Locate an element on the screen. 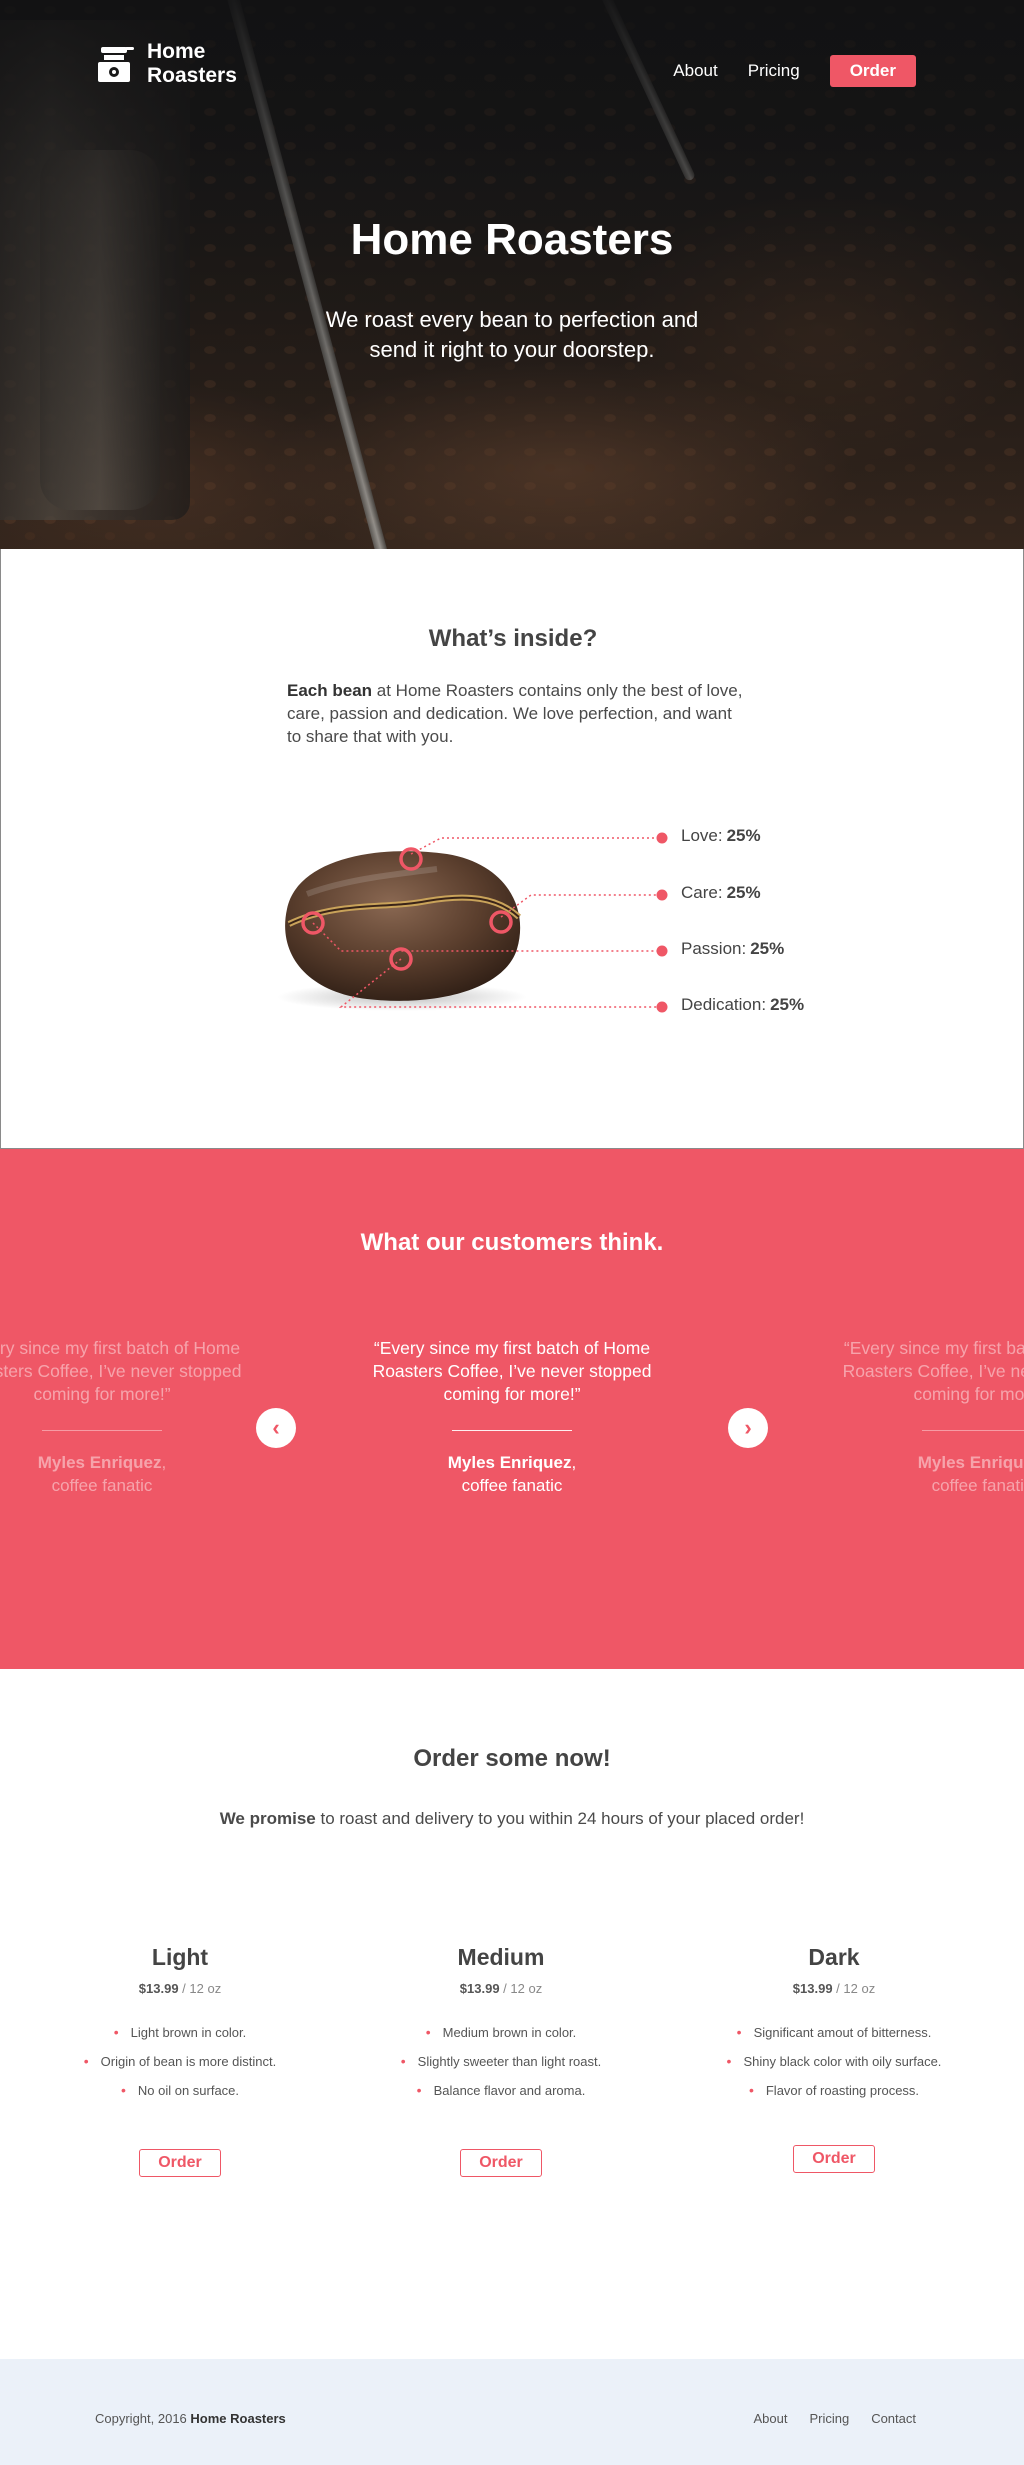 The height and width of the screenshot is (2465, 1024). care-marker is located at coordinates (501, 922).